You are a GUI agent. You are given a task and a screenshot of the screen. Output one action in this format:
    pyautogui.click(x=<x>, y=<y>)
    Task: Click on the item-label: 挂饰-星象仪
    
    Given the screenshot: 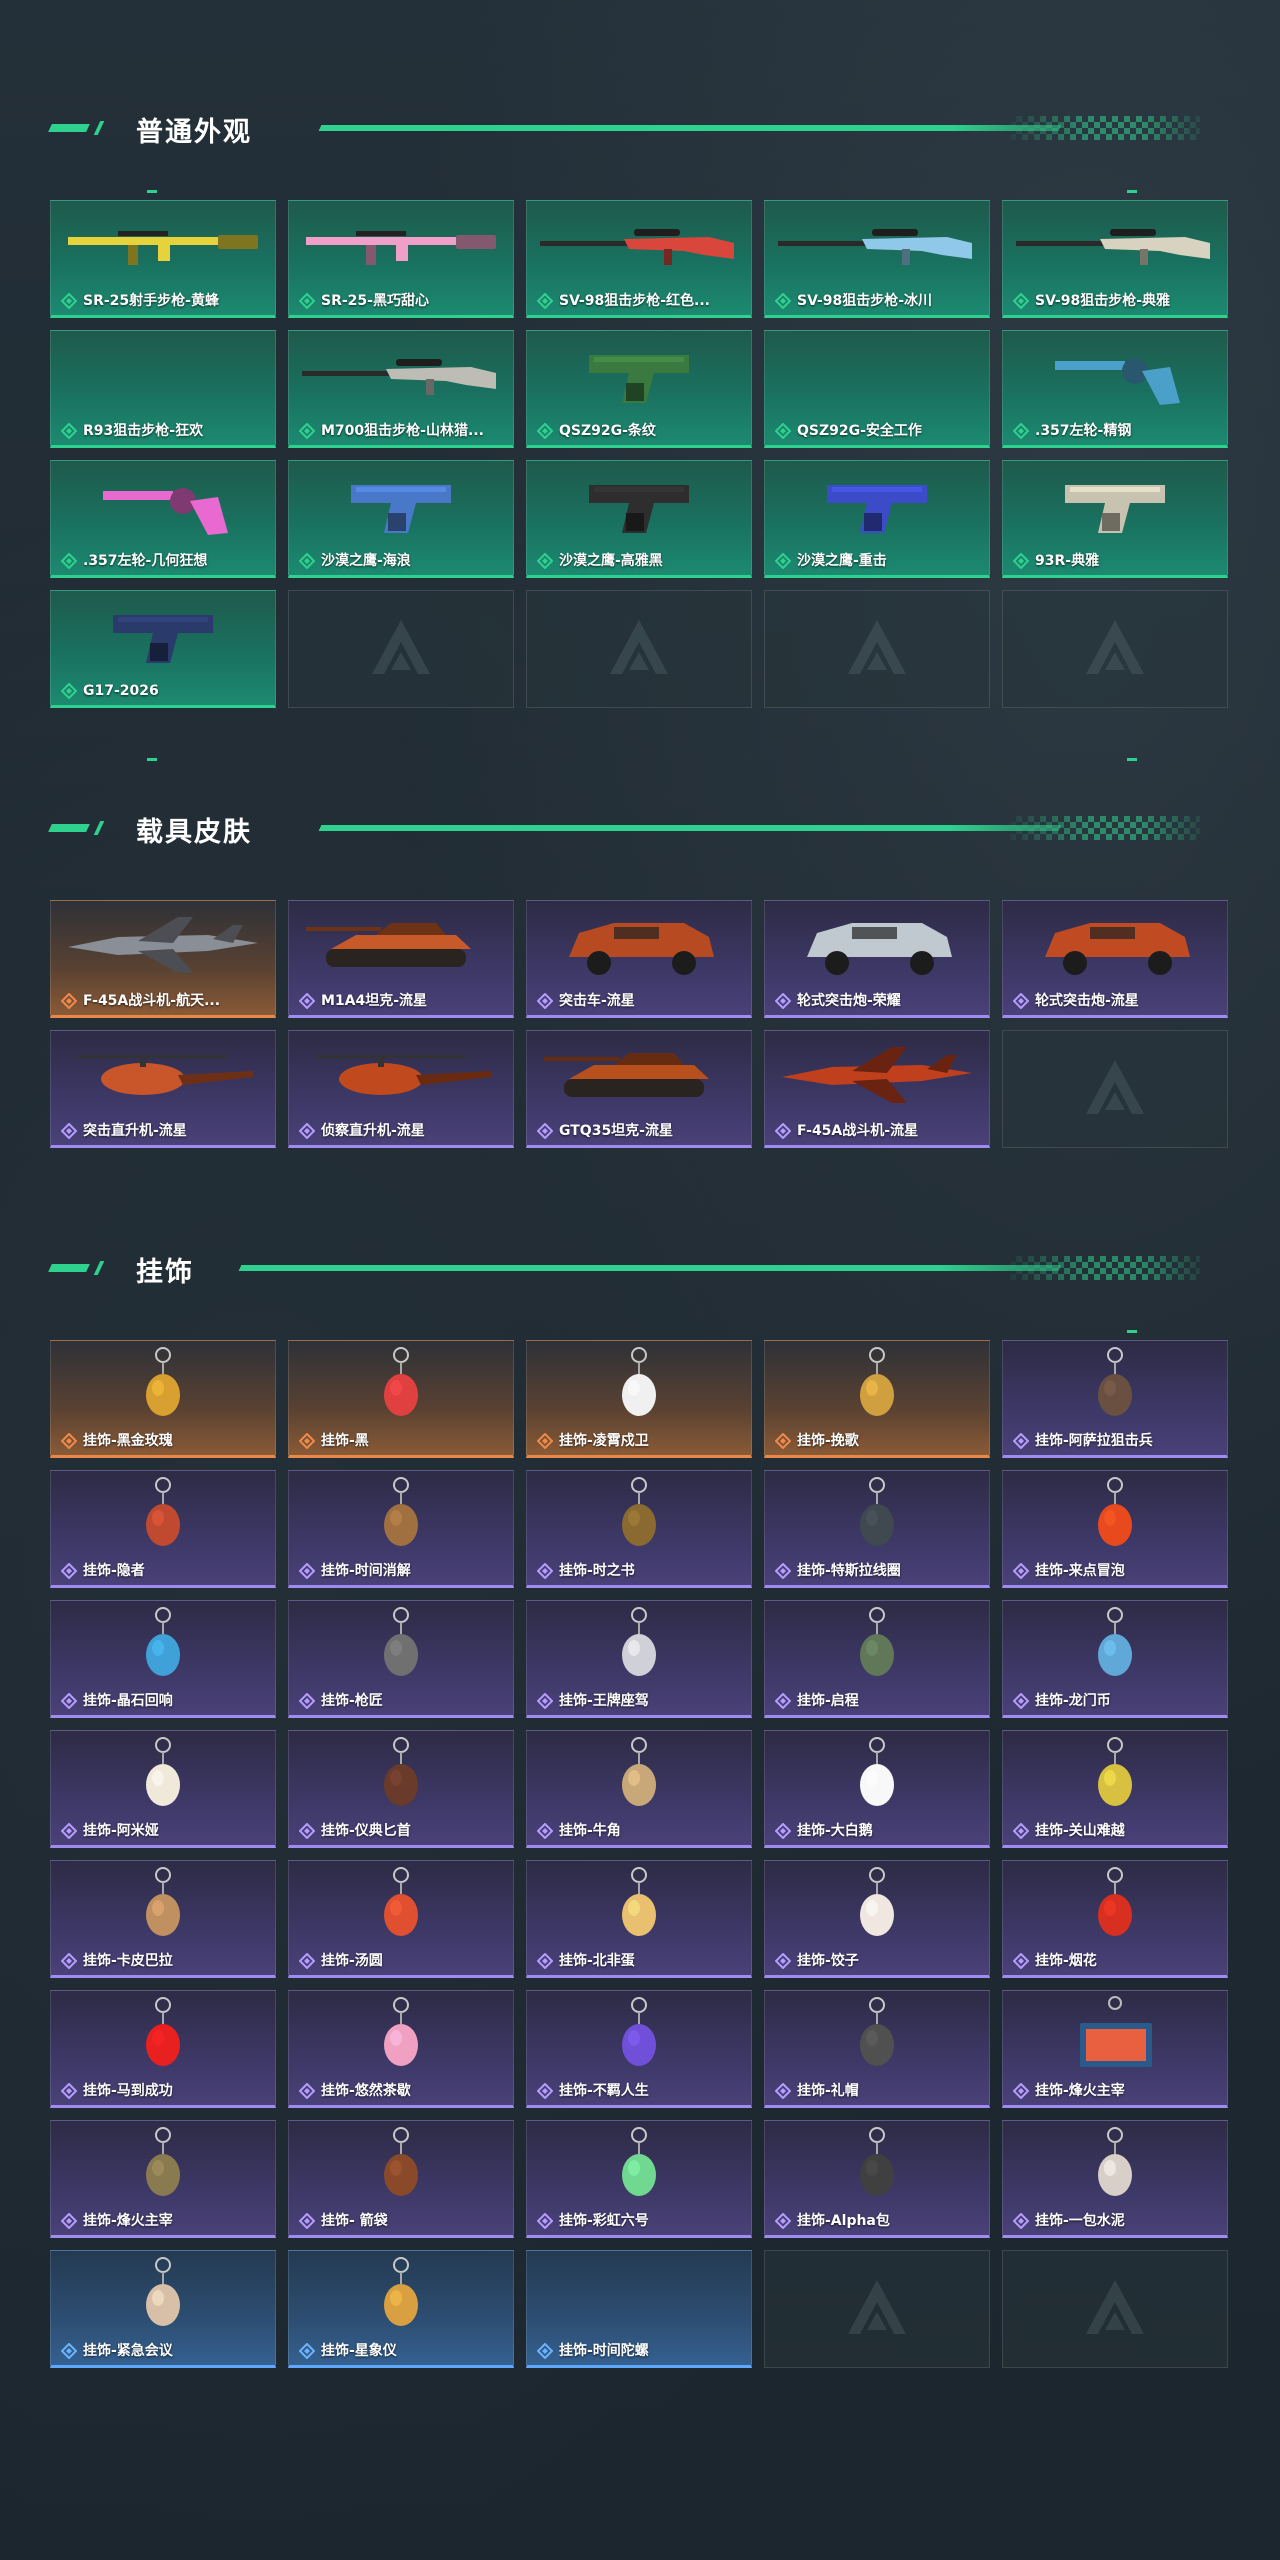 What is the action you would take?
    pyautogui.click(x=359, y=2351)
    